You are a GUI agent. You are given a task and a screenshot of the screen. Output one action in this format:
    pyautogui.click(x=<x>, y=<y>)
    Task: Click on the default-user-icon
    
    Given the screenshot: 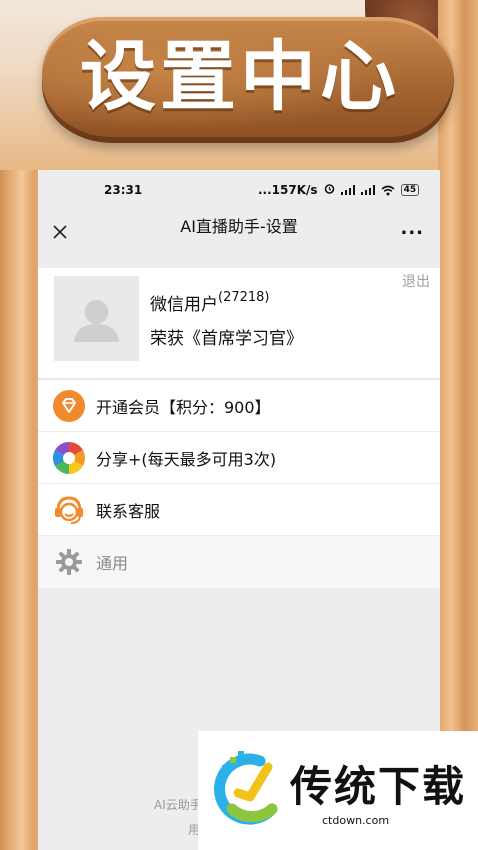 What is the action you would take?
    pyautogui.click(x=96, y=321)
    